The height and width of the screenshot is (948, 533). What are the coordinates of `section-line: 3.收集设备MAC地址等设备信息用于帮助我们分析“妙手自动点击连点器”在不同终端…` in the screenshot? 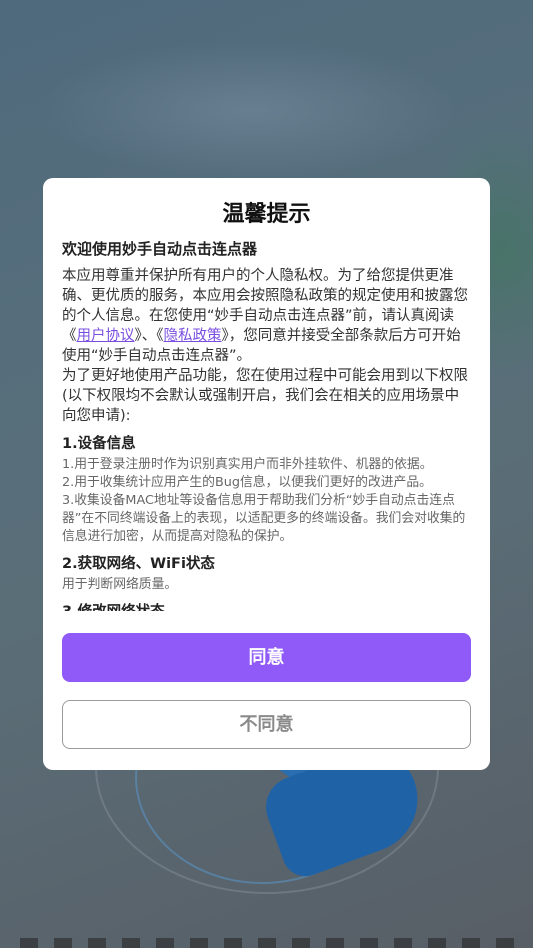 It's located at (264, 518).